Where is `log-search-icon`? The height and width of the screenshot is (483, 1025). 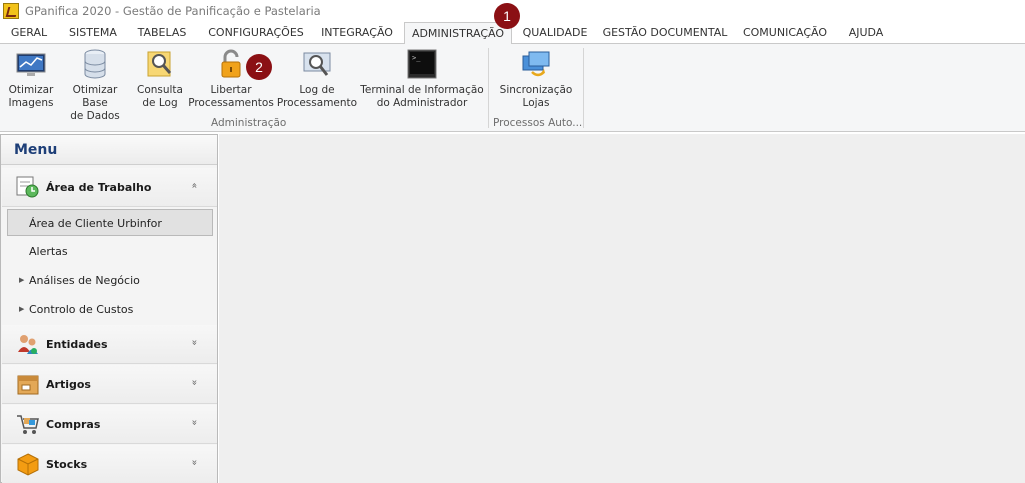 log-search-icon is located at coordinates (160, 64).